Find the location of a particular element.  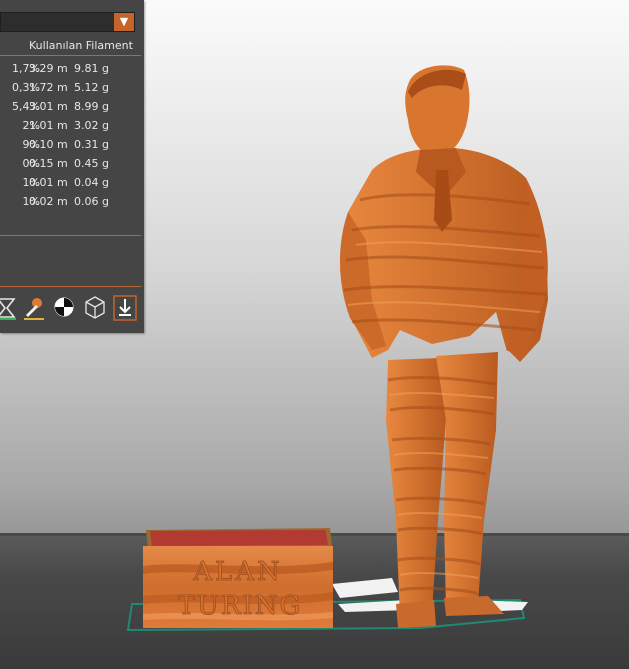

view-toolbar is located at coordinates (72, 309).